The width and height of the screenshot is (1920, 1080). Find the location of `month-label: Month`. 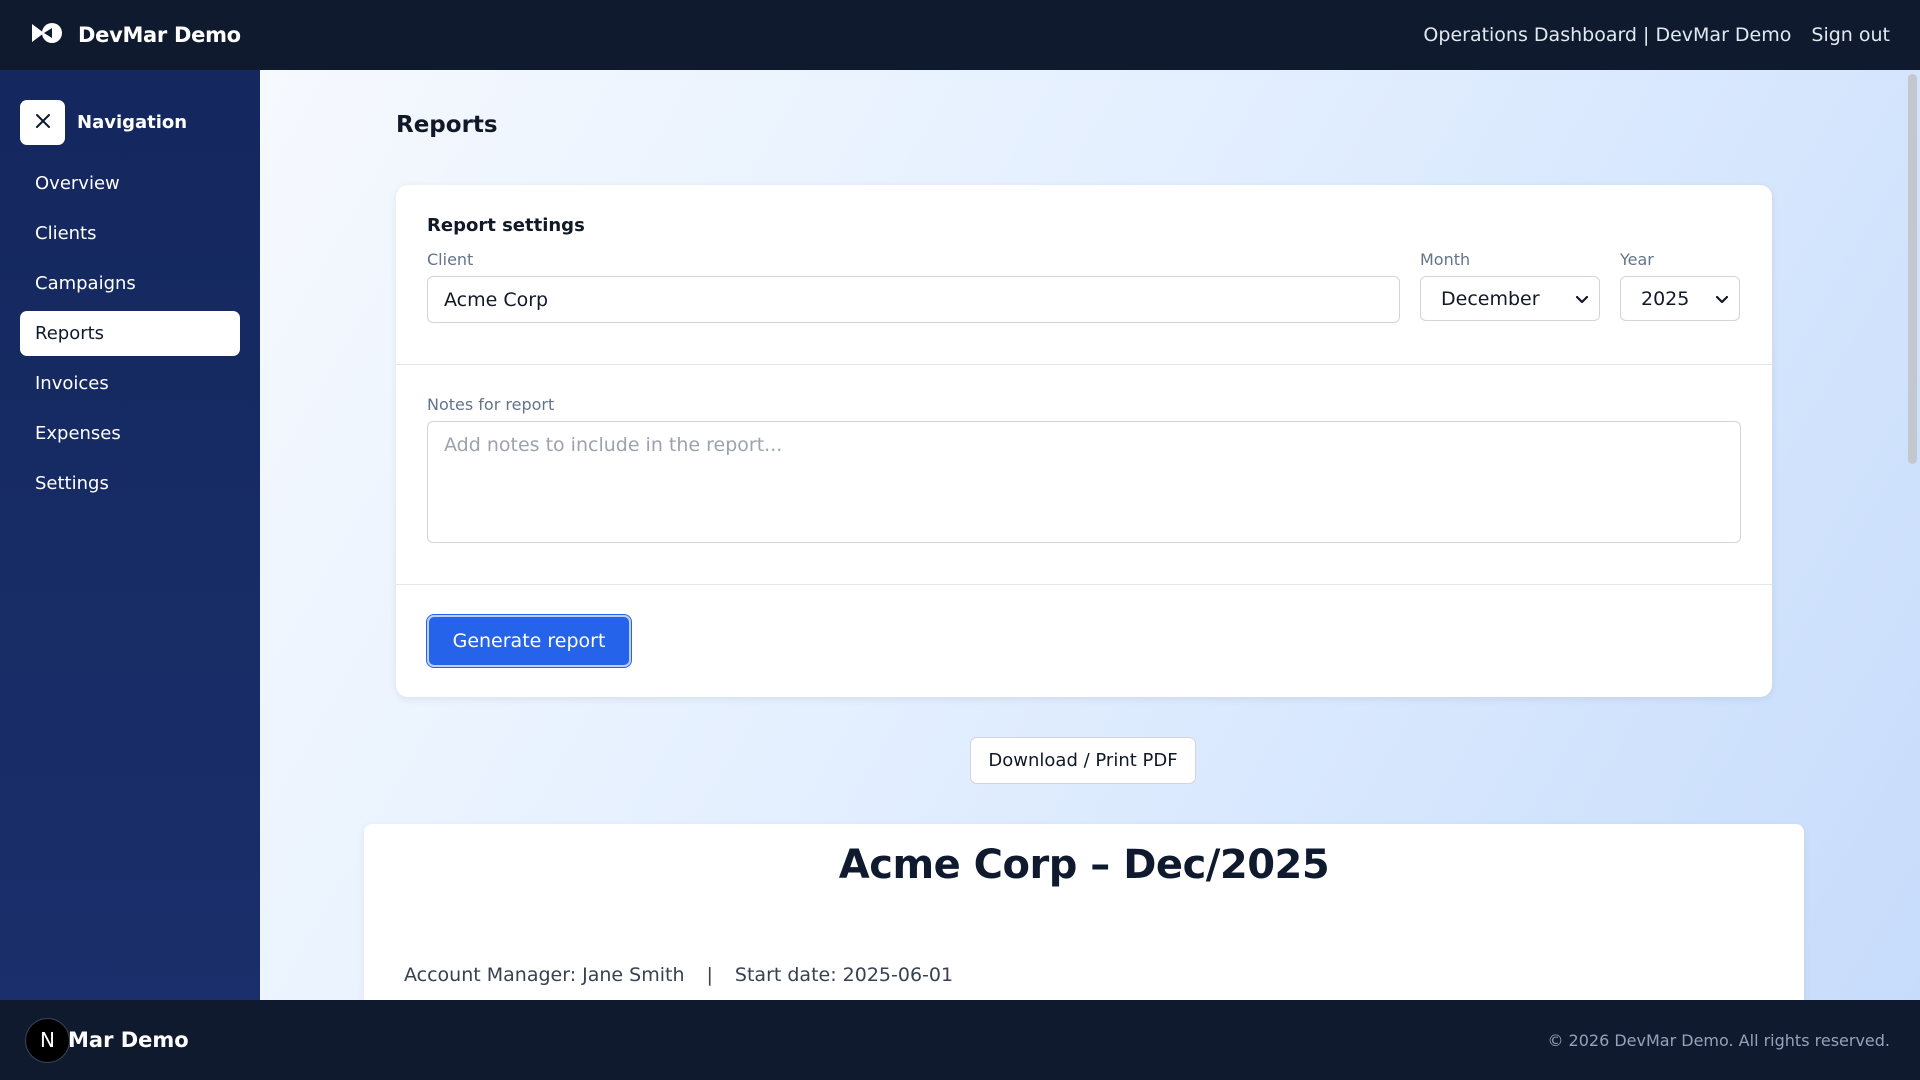

month-label: Month is located at coordinates (1445, 259).